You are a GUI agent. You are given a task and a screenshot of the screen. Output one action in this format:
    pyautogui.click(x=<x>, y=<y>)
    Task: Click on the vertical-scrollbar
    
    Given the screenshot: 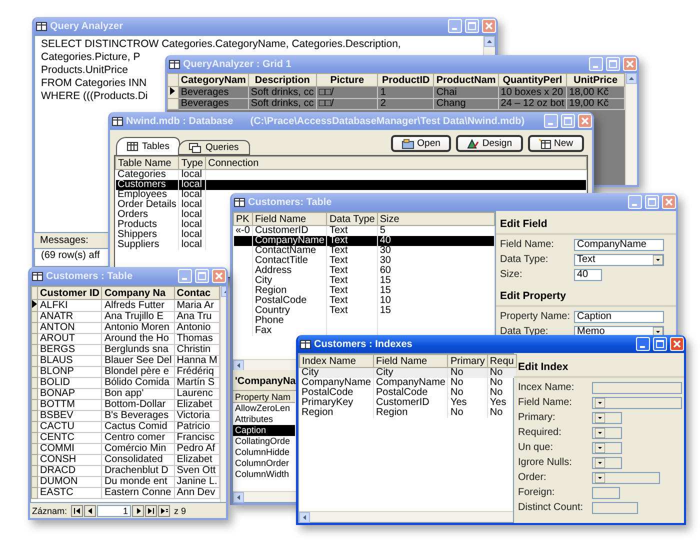 What is the action you would take?
    pyautogui.click(x=631, y=129)
    